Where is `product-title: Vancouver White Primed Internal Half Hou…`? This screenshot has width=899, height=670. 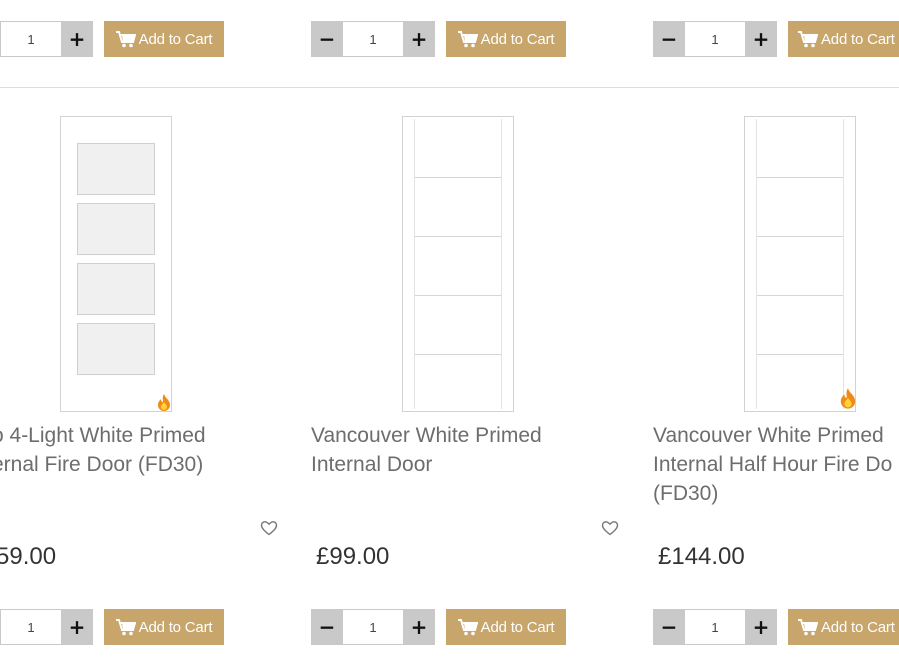
product-title: Vancouver White Primed Internal Half Hou… is located at coordinates (776, 464).